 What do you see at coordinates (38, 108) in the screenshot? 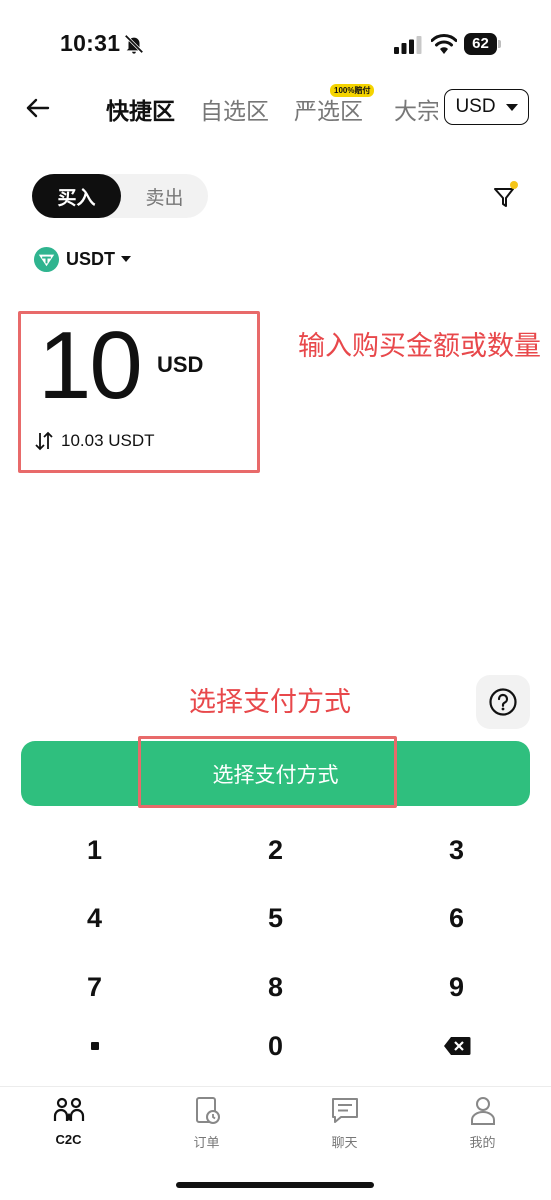
I see `back-arrow-icon` at bounding box center [38, 108].